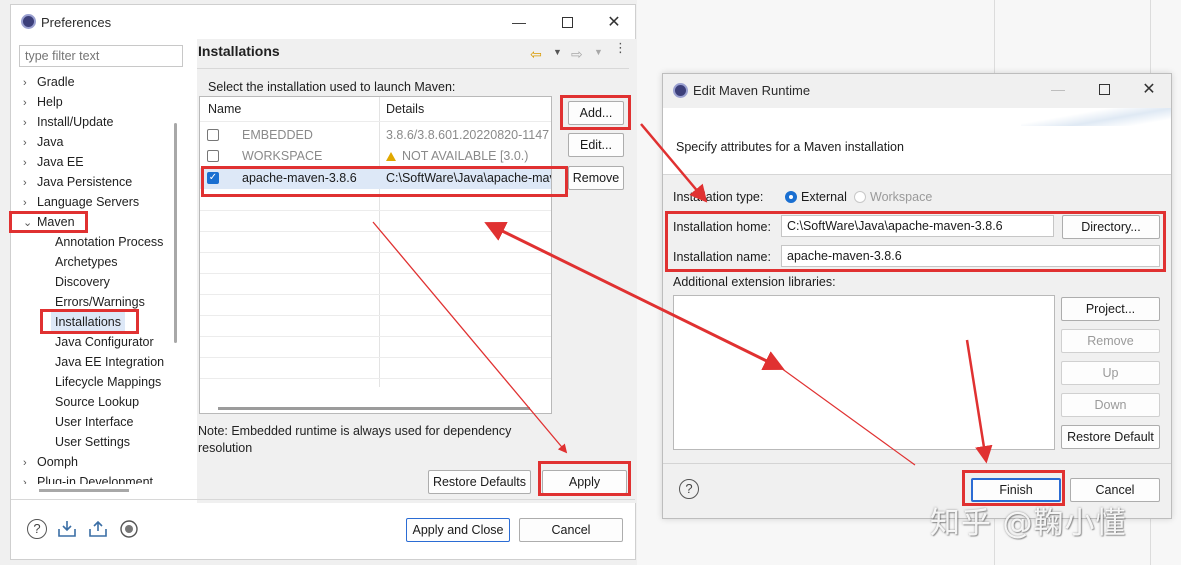  What do you see at coordinates (722, 257) in the screenshot?
I see `installation-name-label: Installation name:` at bounding box center [722, 257].